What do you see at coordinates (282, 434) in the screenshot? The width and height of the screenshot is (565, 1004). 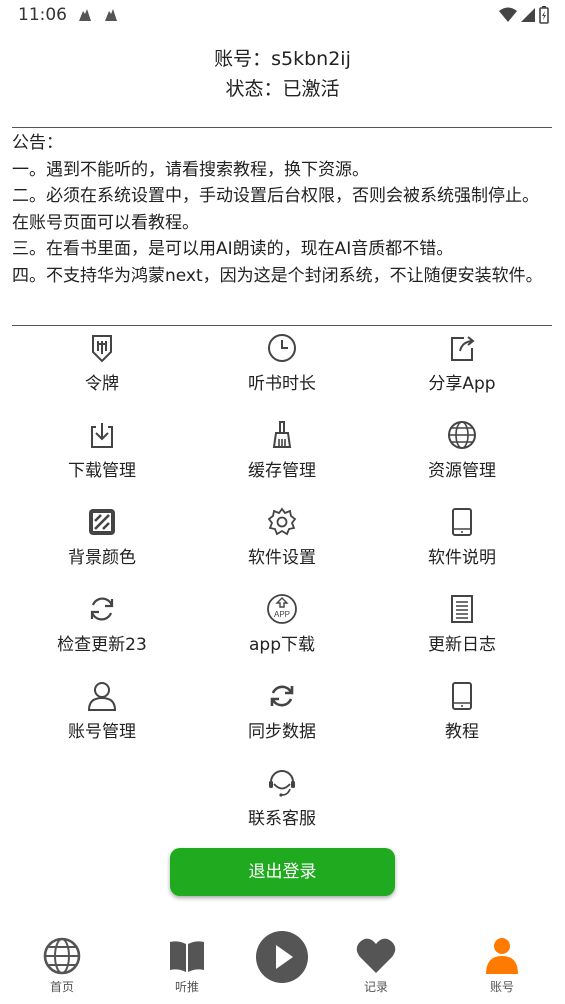 I see `broom-icon` at bounding box center [282, 434].